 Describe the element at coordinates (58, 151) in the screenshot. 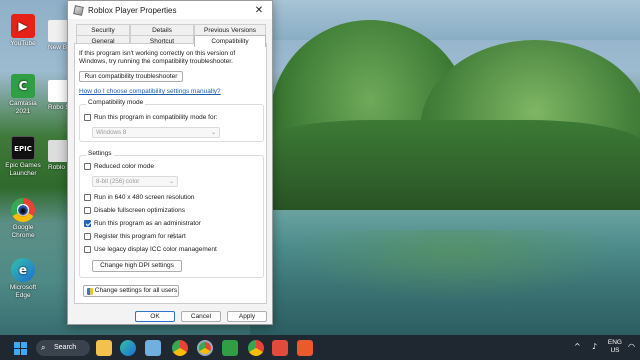

I see `roblox-icon` at that location.